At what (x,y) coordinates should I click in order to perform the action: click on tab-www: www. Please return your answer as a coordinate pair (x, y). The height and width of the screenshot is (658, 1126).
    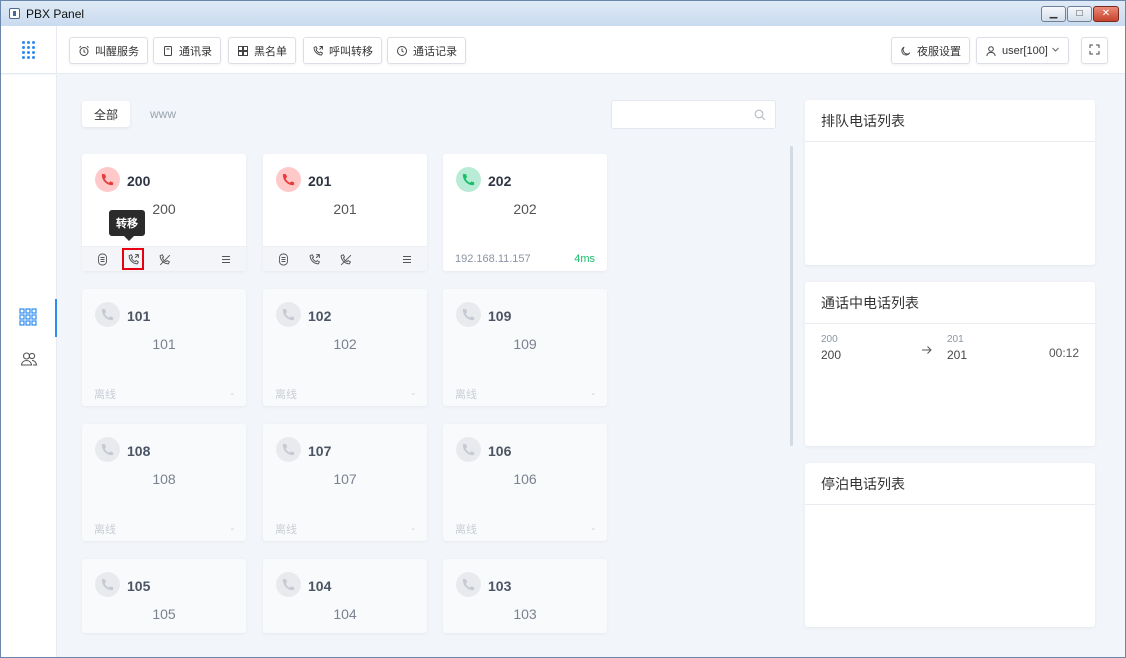
    Looking at the image, I should click on (163, 114).